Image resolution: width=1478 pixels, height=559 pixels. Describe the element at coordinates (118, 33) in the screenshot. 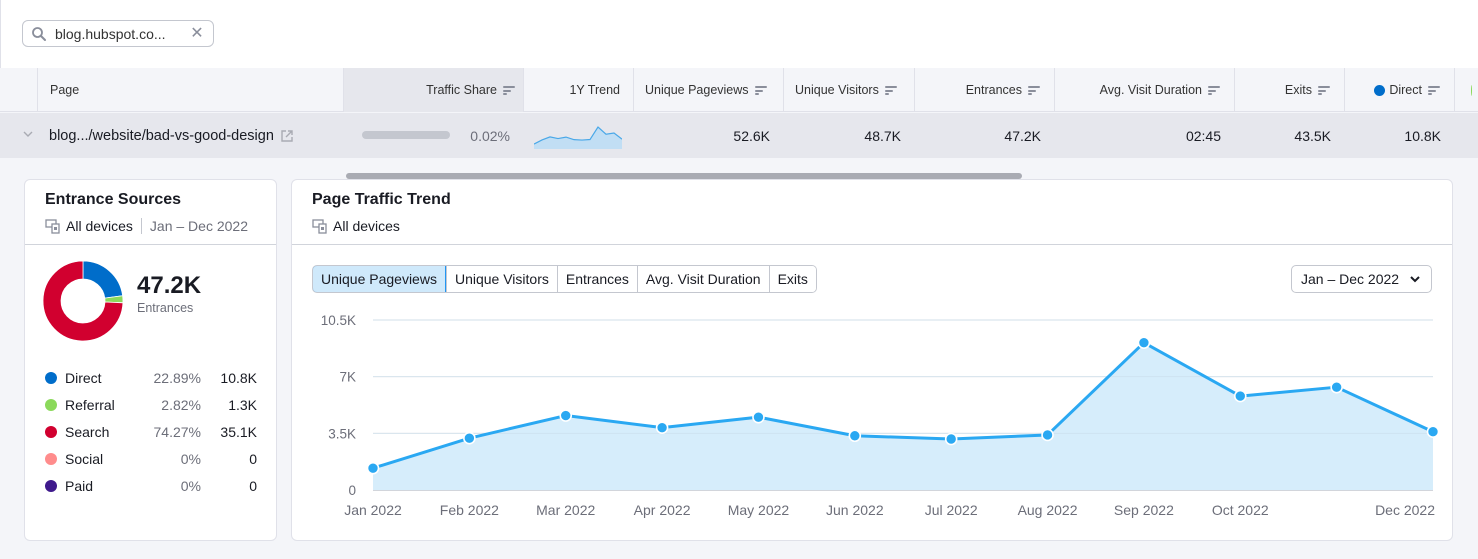

I see `domain-search-input: blog.hubspot.co... ✕` at that location.